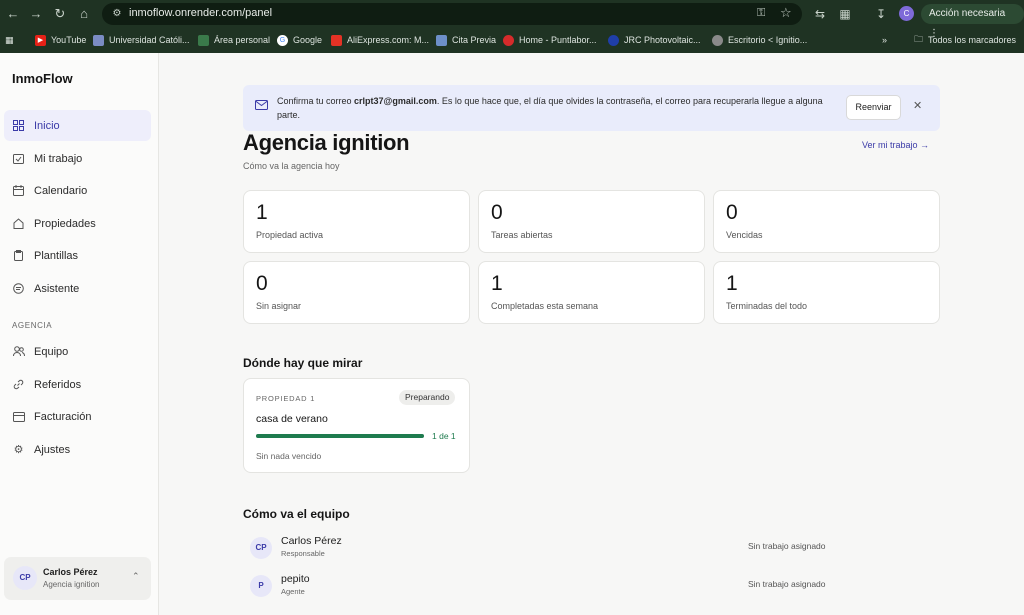 The height and width of the screenshot is (615, 1024). I want to click on bookmark-2: Área personal, so click(234, 40).